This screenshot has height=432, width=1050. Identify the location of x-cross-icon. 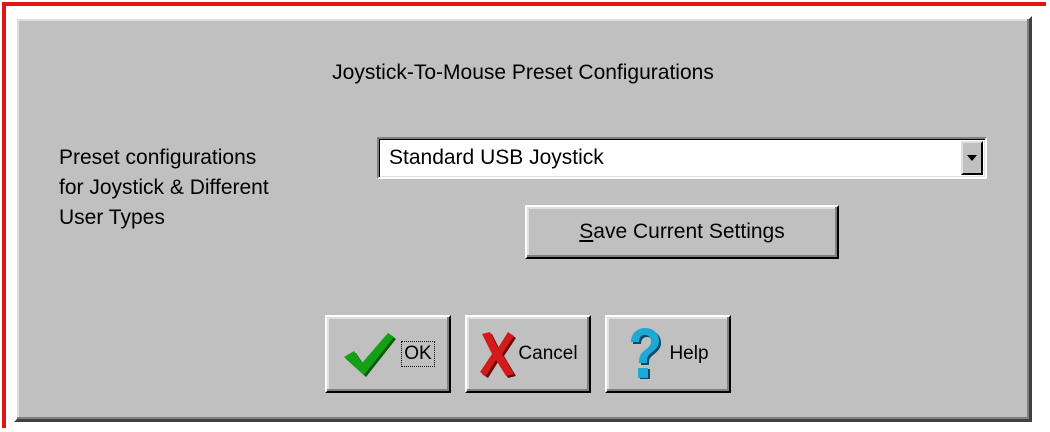
(498, 355).